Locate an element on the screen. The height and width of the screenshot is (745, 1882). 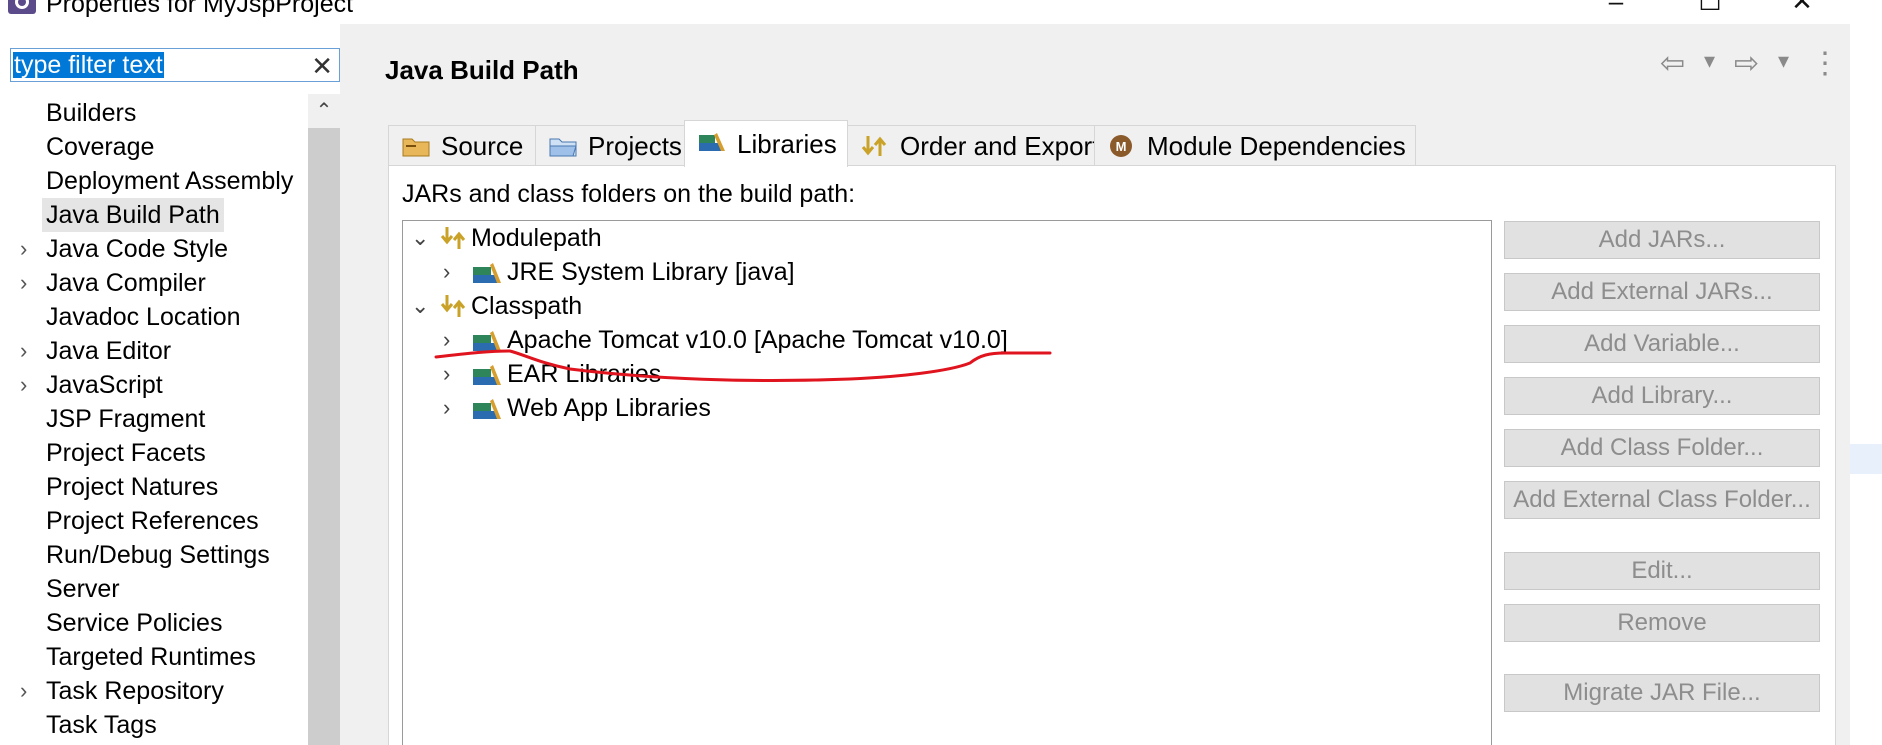
sidebar-item-service-policies: Service Policies is located at coordinates (154, 623).